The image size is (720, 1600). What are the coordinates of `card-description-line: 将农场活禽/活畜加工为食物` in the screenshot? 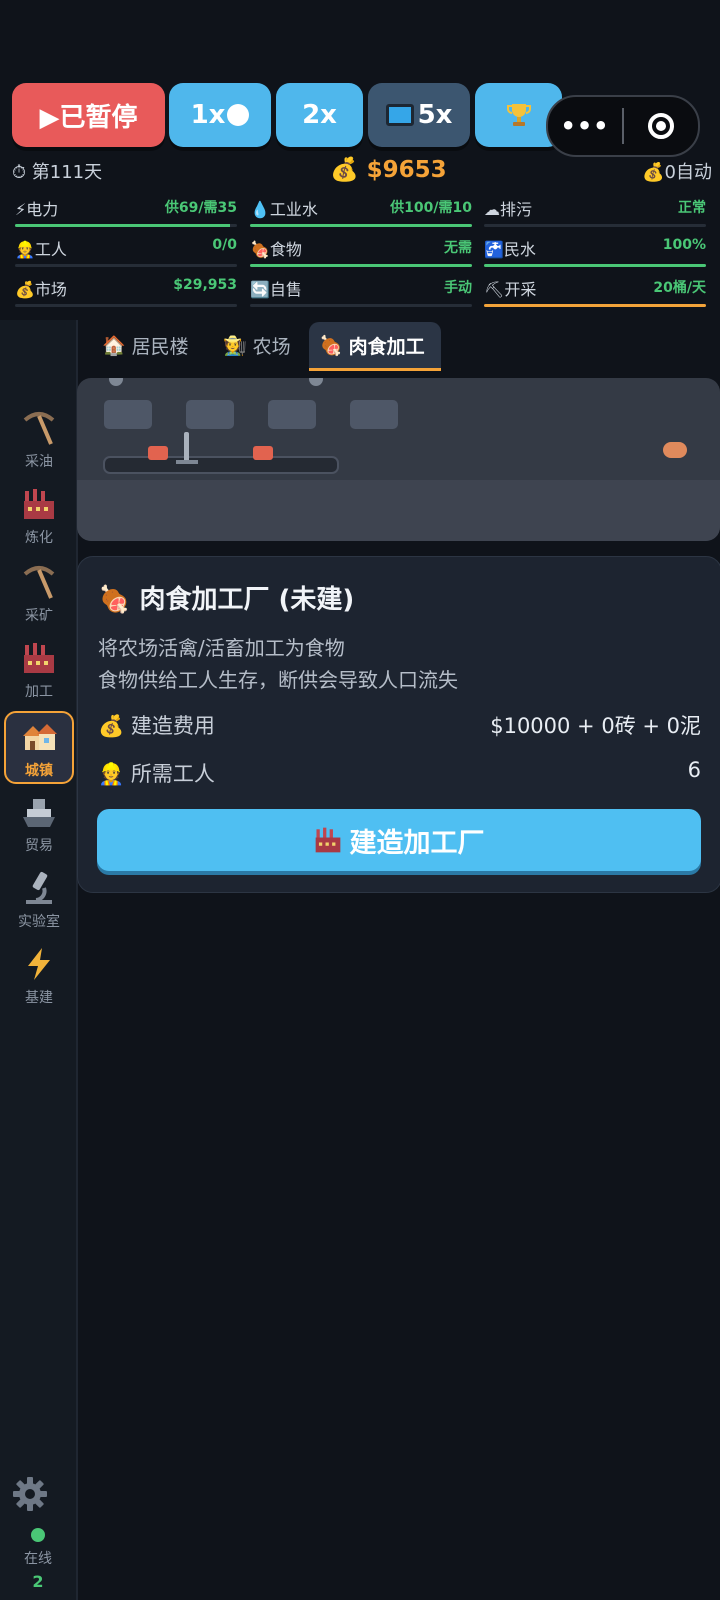 It's located at (221, 648).